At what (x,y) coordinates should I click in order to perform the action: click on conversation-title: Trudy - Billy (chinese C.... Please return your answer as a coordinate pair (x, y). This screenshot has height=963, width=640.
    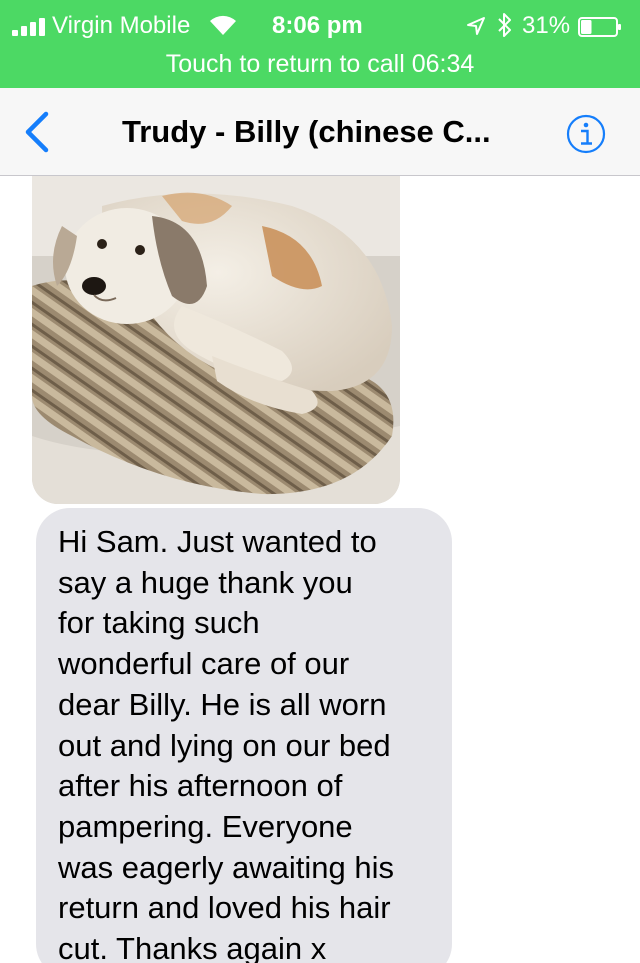
    Looking at the image, I should click on (327, 132).